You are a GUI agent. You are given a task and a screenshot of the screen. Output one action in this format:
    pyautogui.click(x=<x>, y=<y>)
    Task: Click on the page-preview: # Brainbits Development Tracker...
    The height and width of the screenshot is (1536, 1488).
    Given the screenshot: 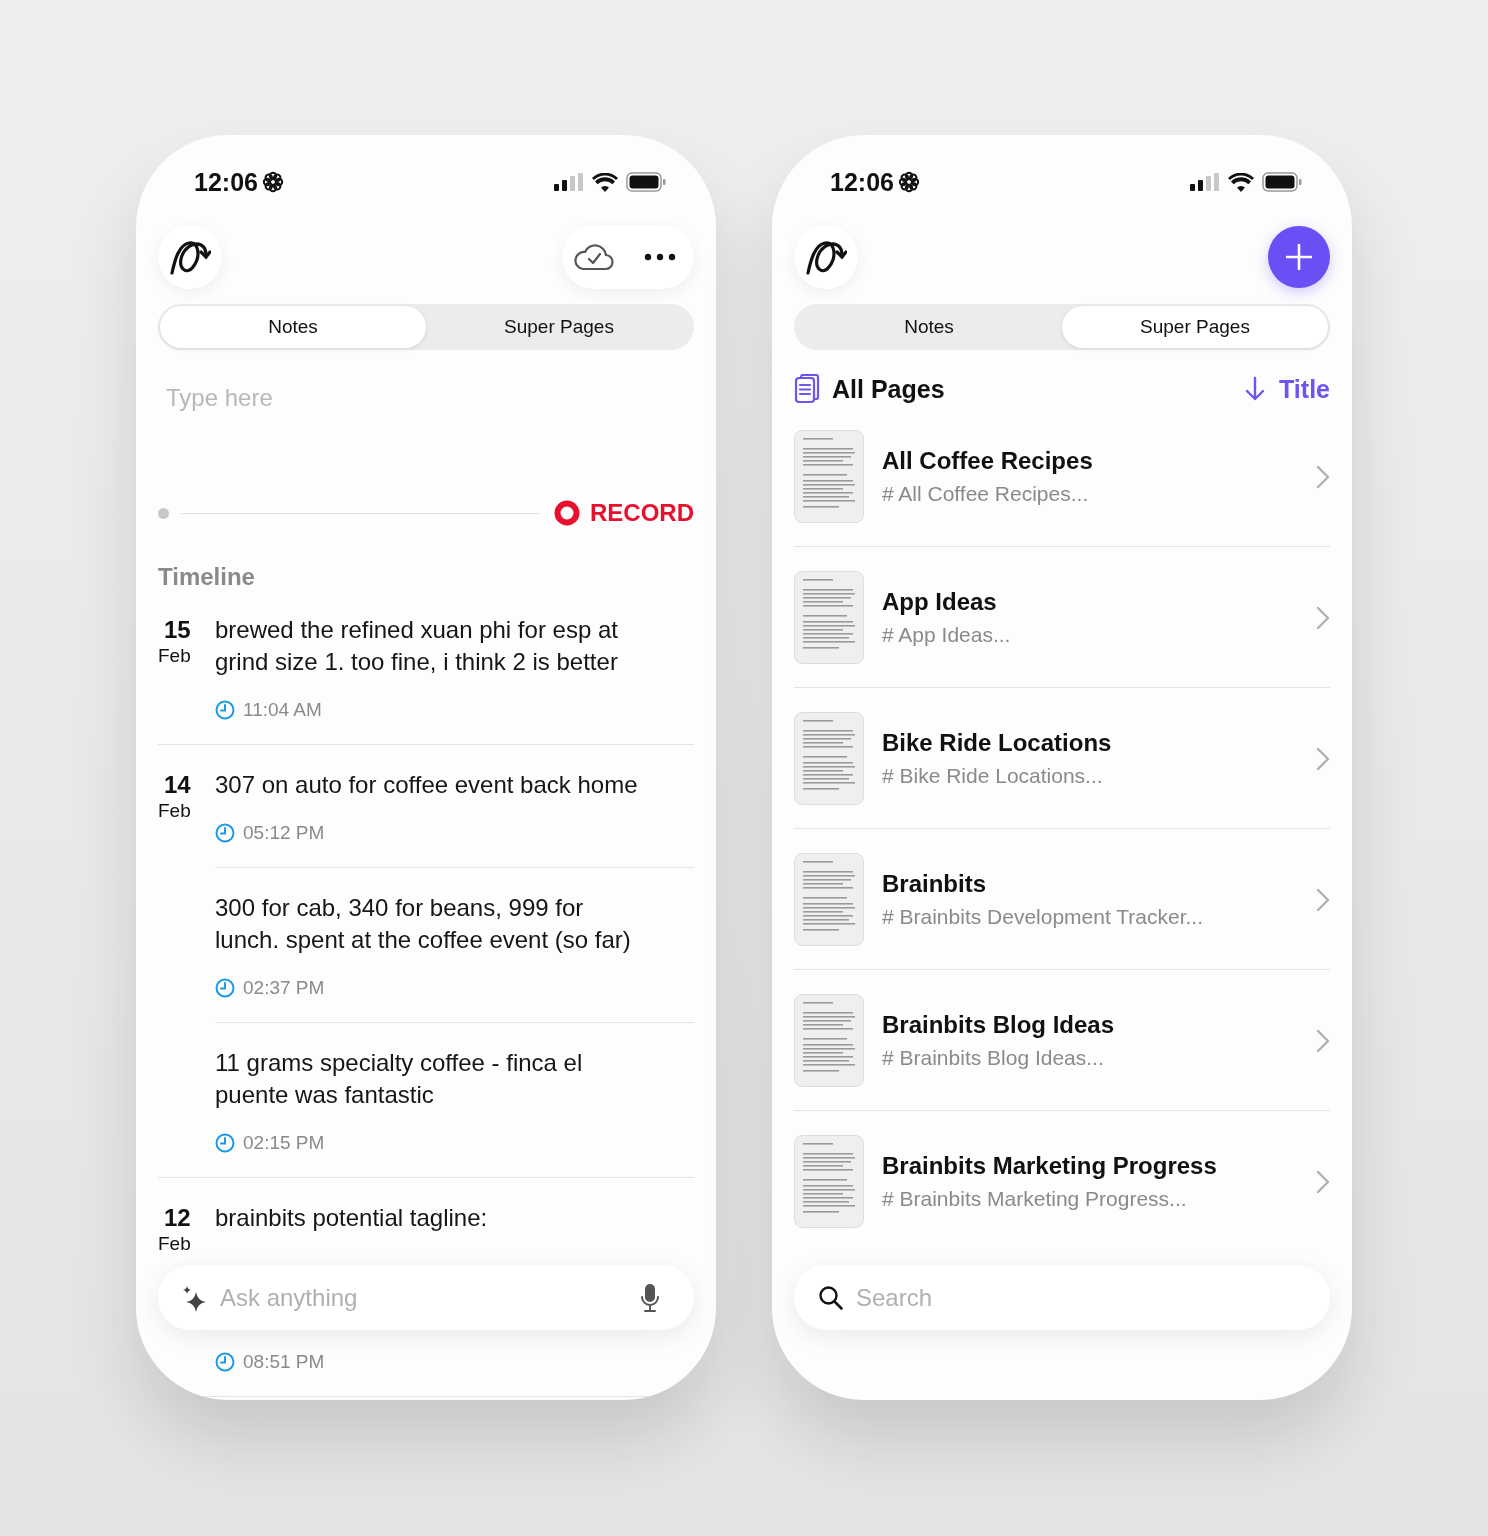 What is the action you would take?
    pyautogui.click(x=1043, y=916)
    